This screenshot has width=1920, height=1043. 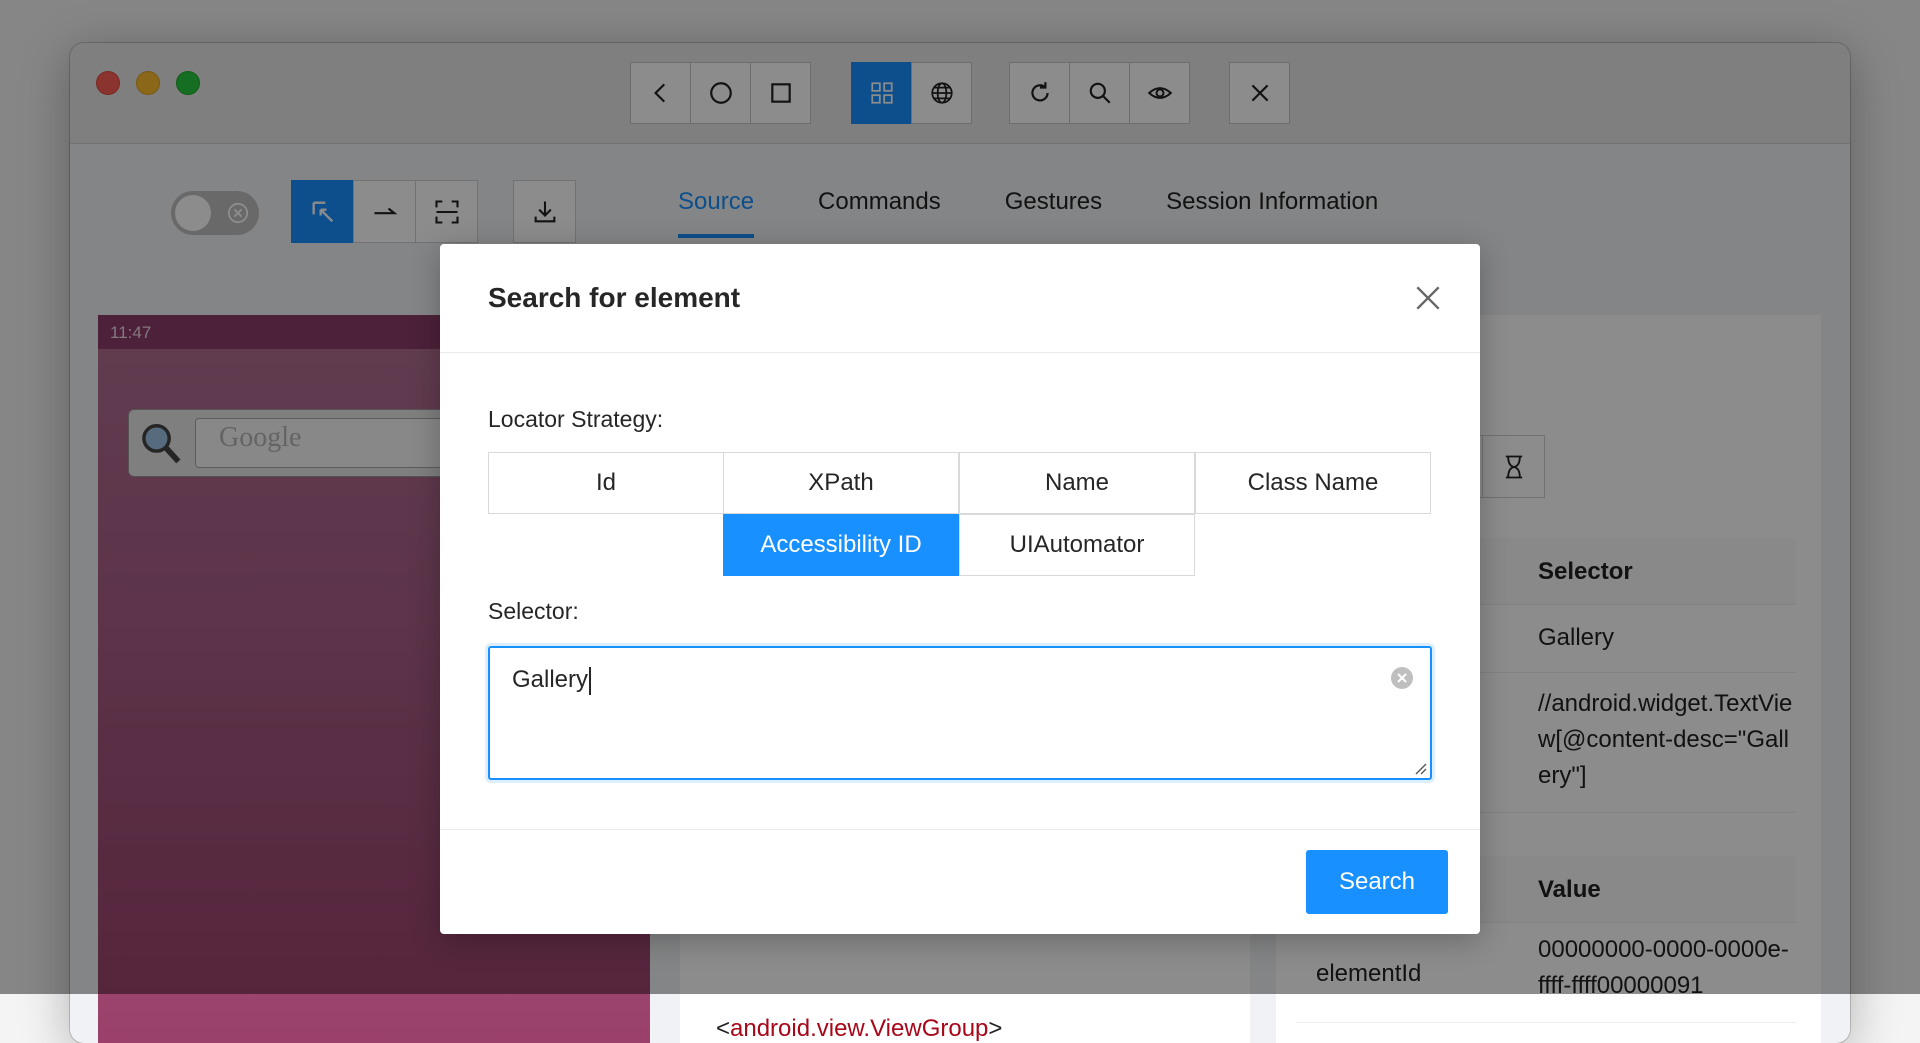 What do you see at coordinates (723, 1028) in the screenshot?
I see `source-tag-open: <` at bounding box center [723, 1028].